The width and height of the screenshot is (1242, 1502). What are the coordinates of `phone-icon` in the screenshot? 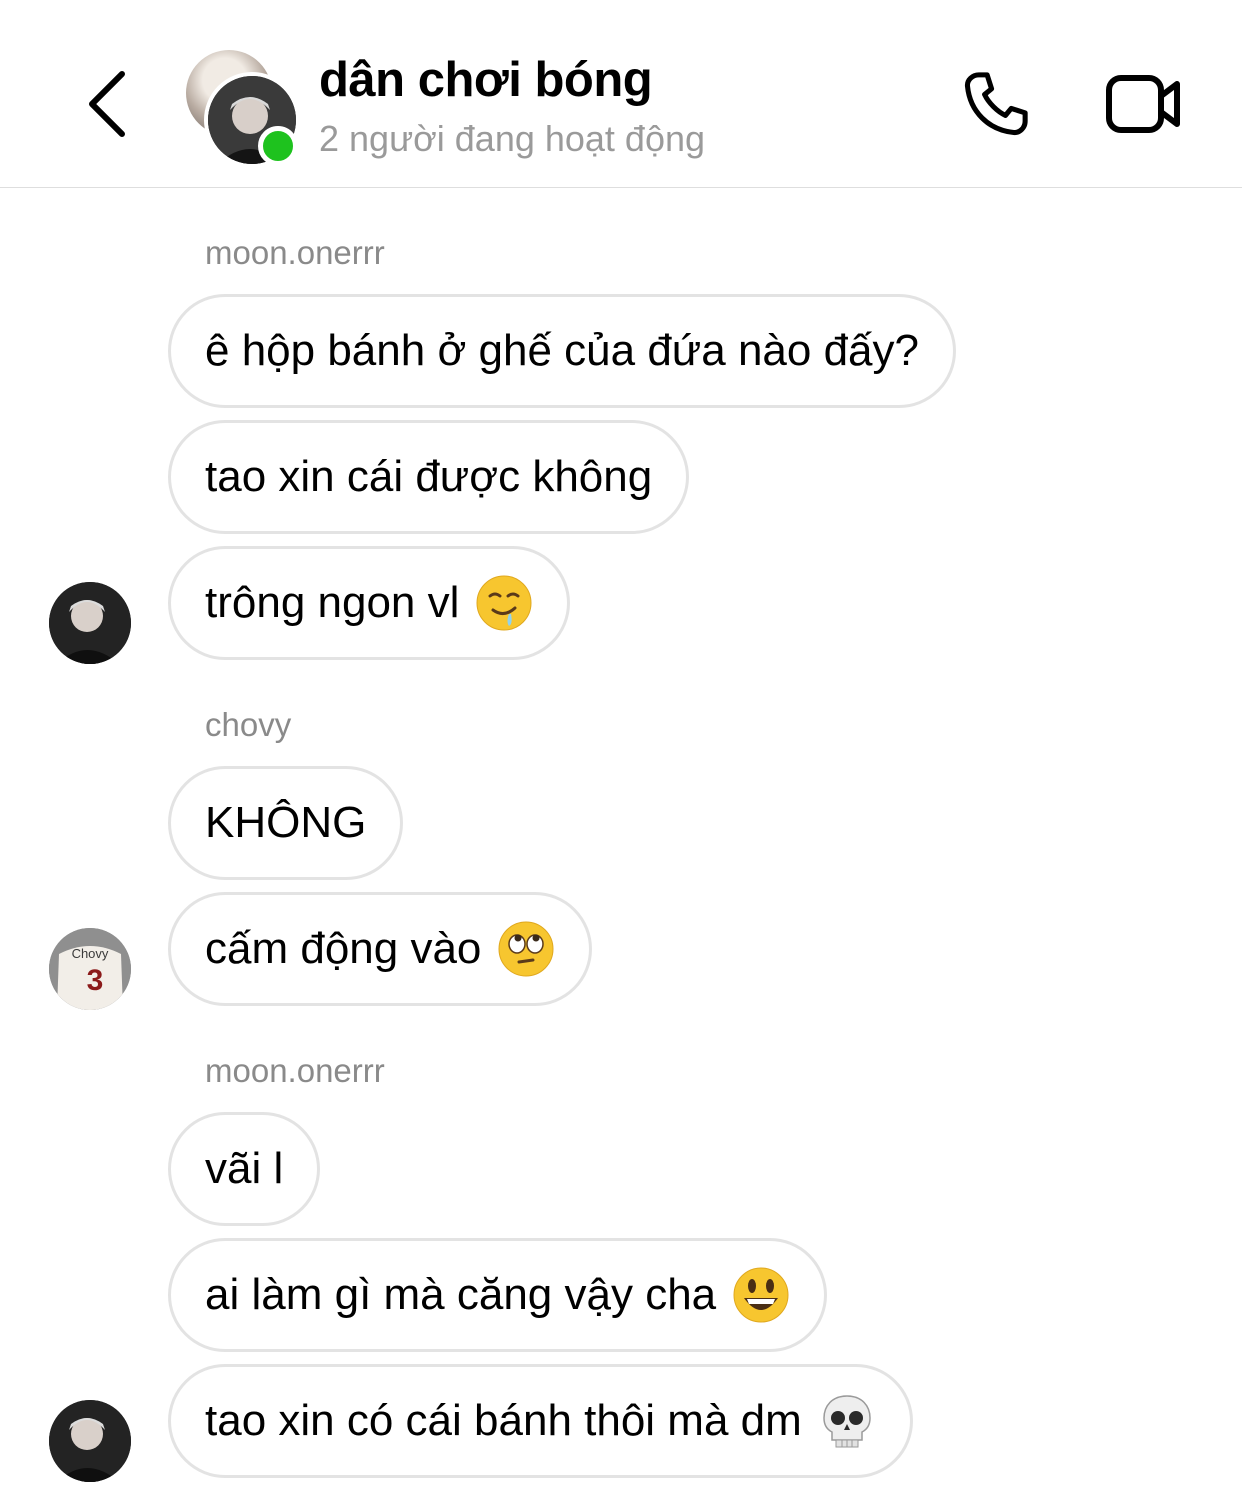 It's located at (996, 104).